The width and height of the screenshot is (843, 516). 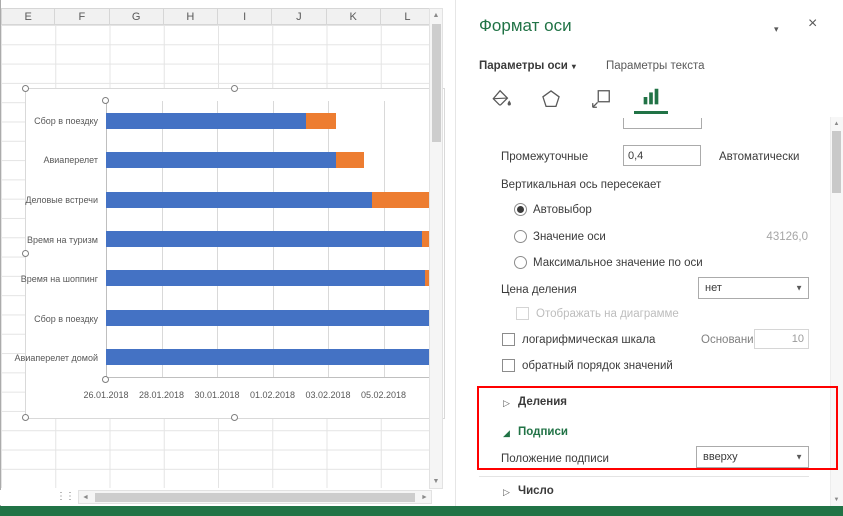 What do you see at coordinates (536, 491) in the screenshot?
I see `section-number: Число` at bounding box center [536, 491].